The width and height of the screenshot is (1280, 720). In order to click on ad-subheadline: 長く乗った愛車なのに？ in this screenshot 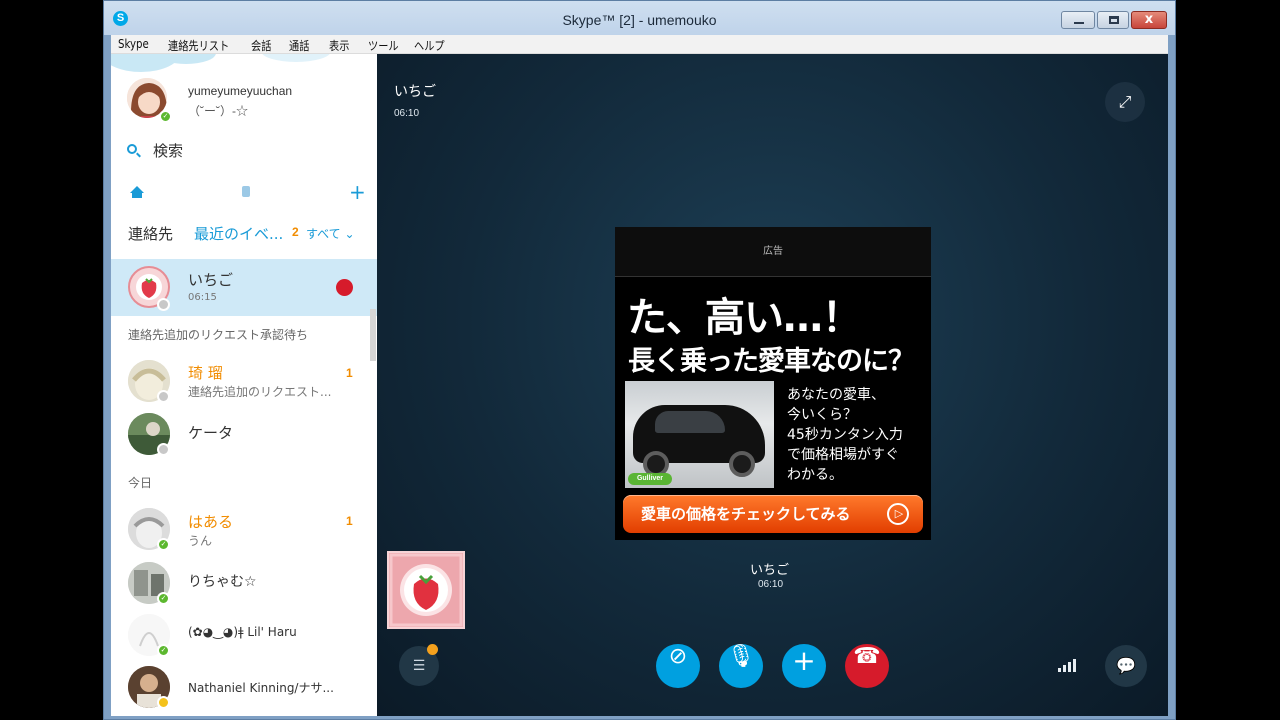, I will do `click(771, 361)`.